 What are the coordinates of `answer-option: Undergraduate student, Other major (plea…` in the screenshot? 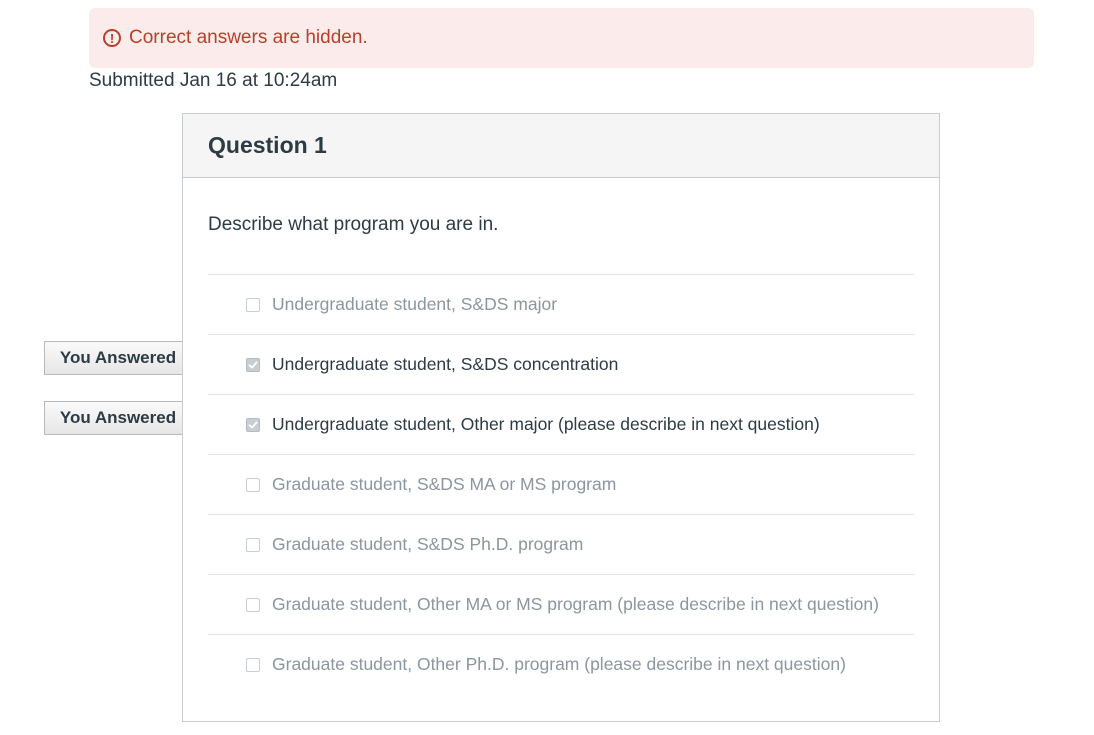 It's located at (561, 424).